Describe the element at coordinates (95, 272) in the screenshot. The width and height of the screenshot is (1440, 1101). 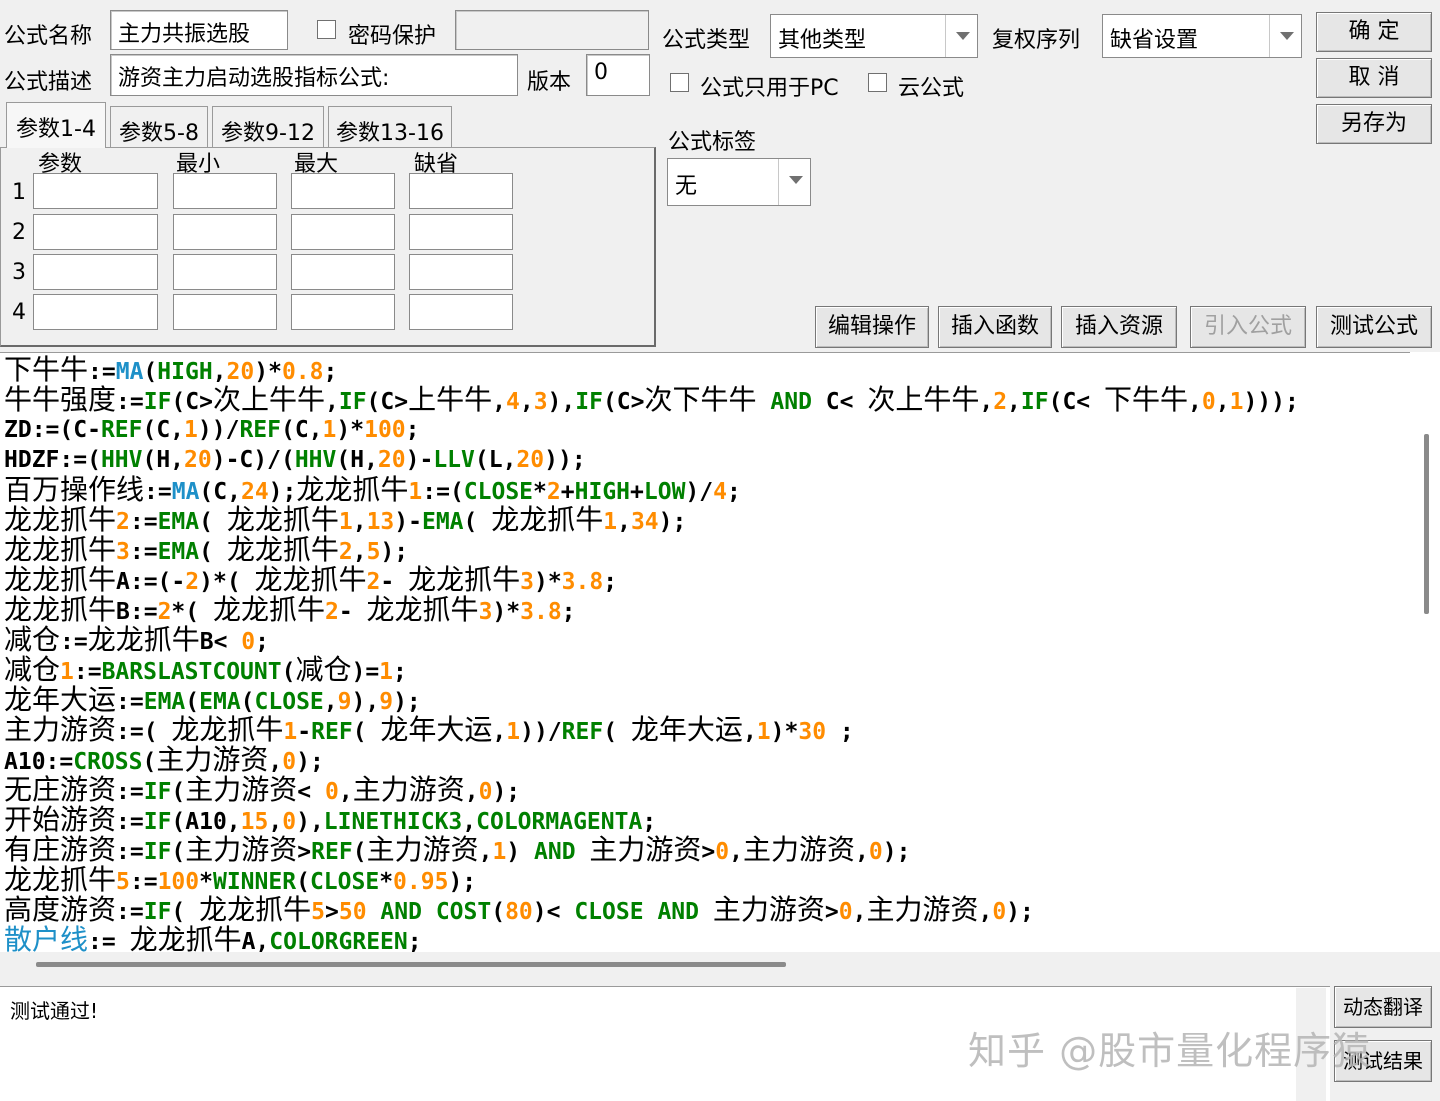
I see `param-3-name` at that location.